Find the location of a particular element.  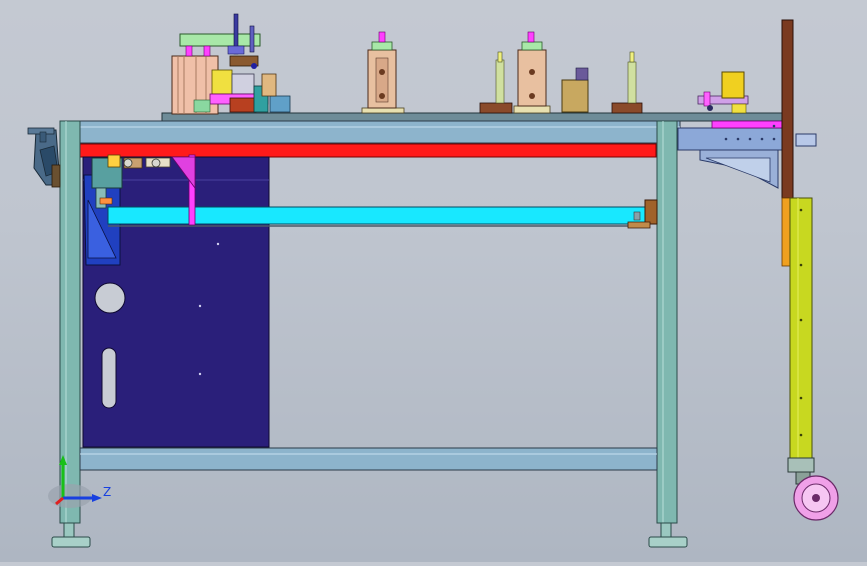

triad-shadow is located at coordinates (70, 496).